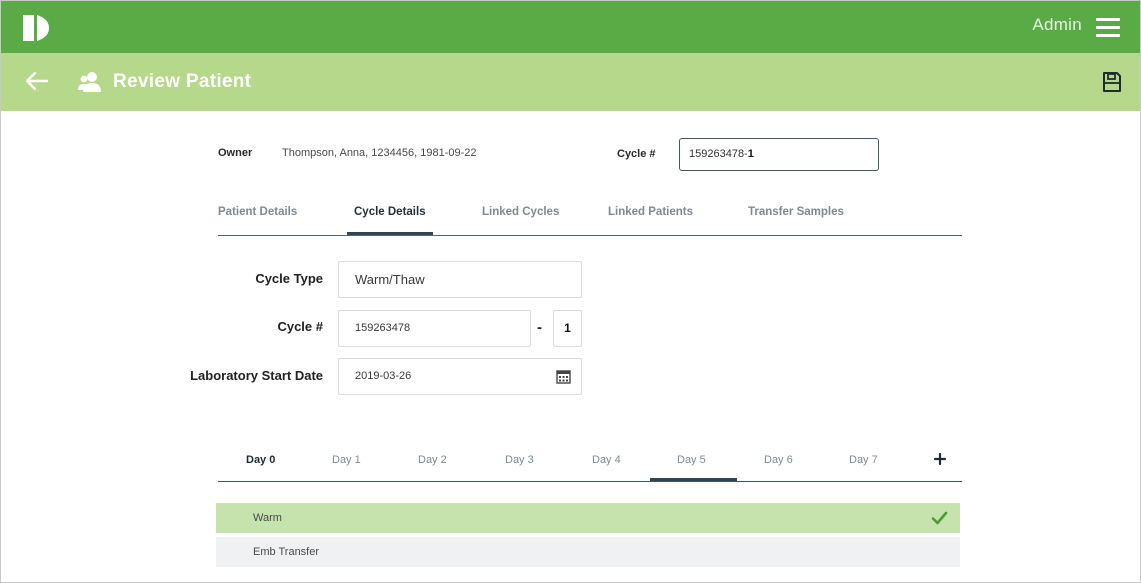  What do you see at coordinates (520, 212) in the screenshot?
I see `tab-linked-cycles: Linked Cycles` at bounding box center [520, 212].